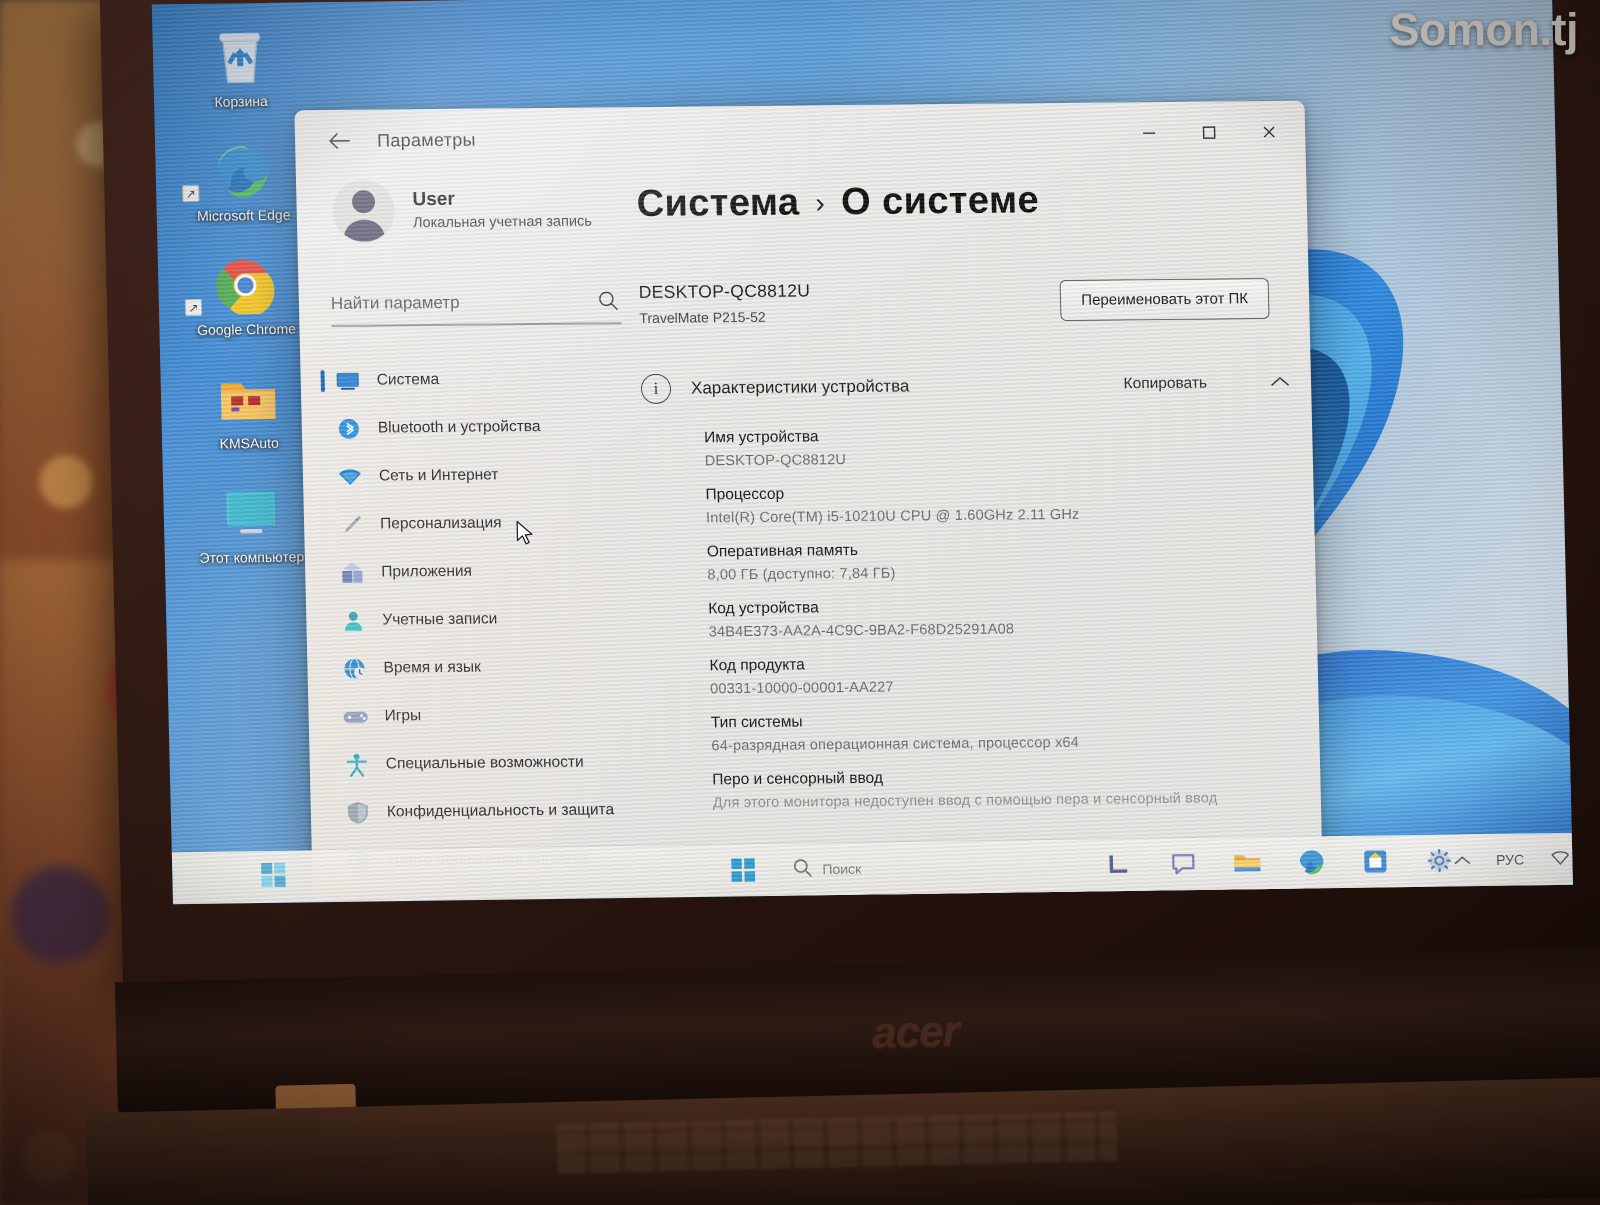 The width and height of the screenshot is (1600, 1205). I want to click on breadcrumb: Система › О системе, so click(951, 201).